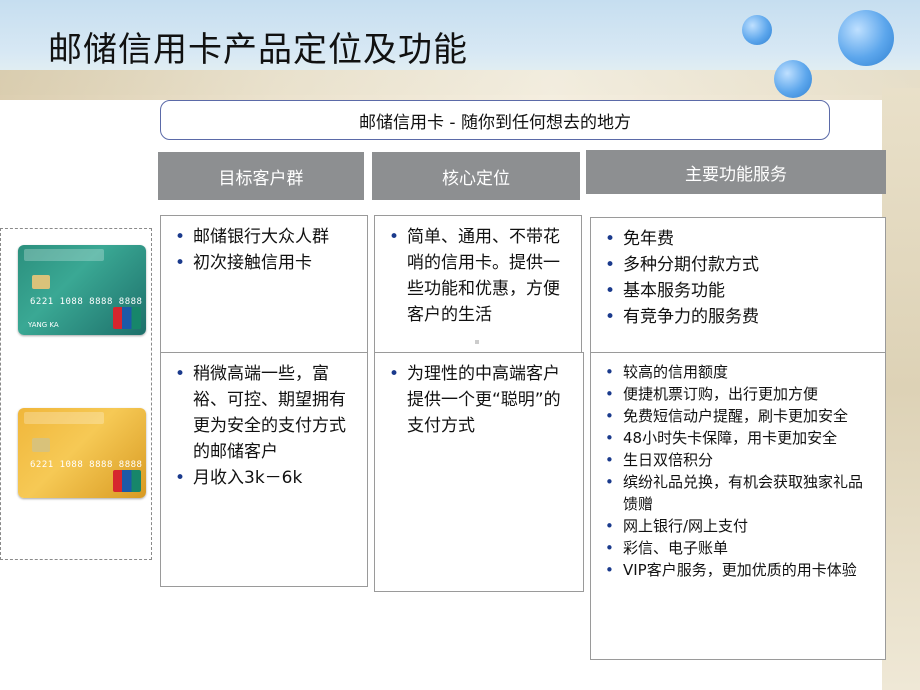 The height and width of the screenshot is (690, 920). Describe the element at coordinates (478, 276) in the screenshot. I see `list-item: 简单、通用、不带花哨的信用卡。提供一些功能和优惠，方便客户的生活` at that location.